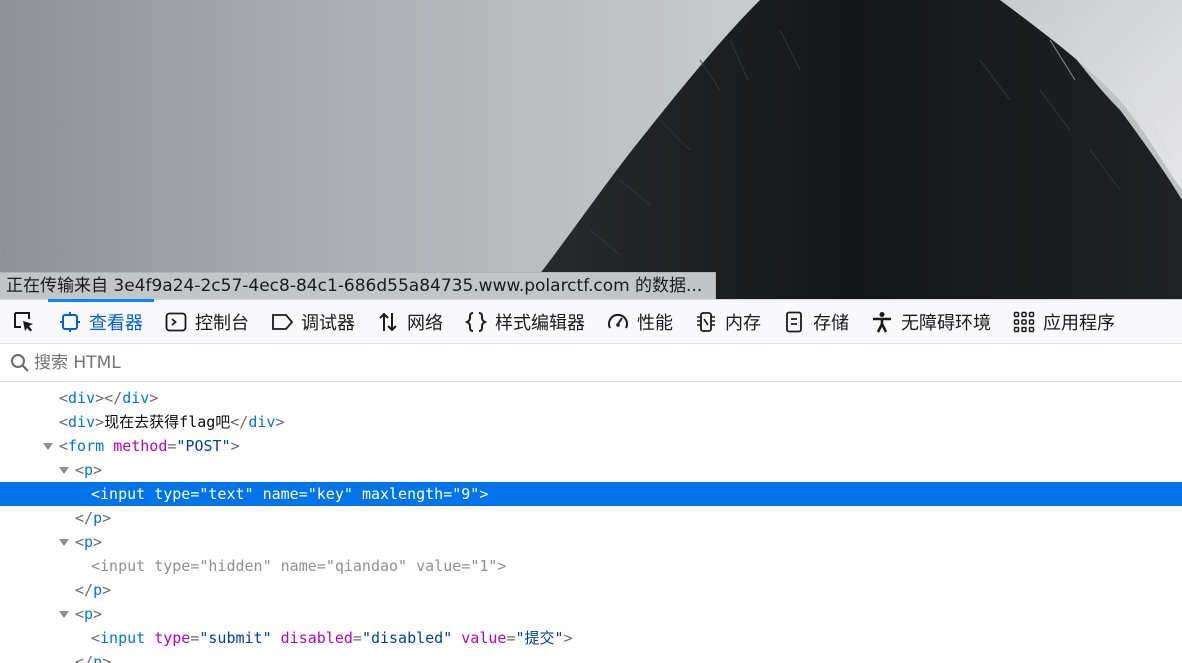 The height and width of the screenshot is (663, 1182). What do you see at coordinates (282, 322) in the screenshot?
I see `debugger-icon` at bounding box center [282, 322].